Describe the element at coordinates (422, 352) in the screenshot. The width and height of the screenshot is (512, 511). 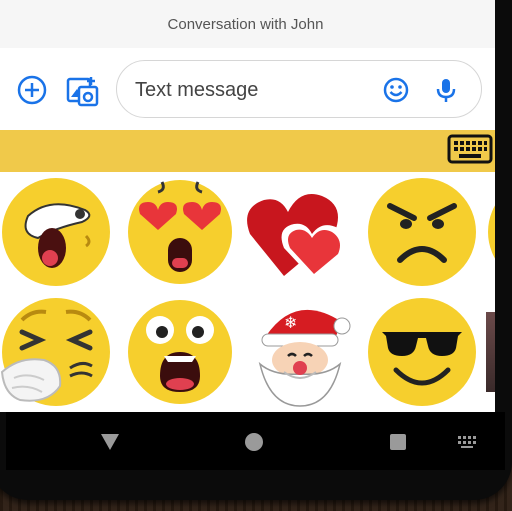
I see `sticker-sunglasses-face` at that location.